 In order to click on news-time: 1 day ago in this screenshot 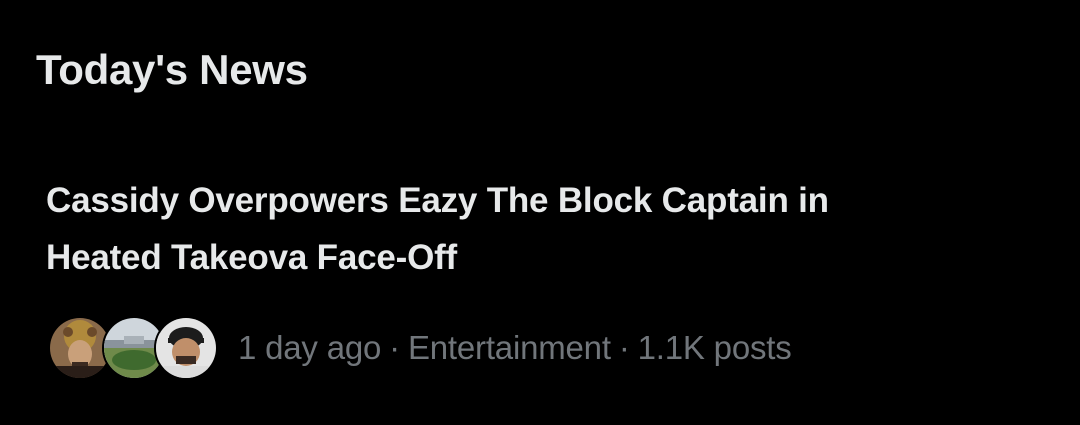, I will do `click(310, 347)`.